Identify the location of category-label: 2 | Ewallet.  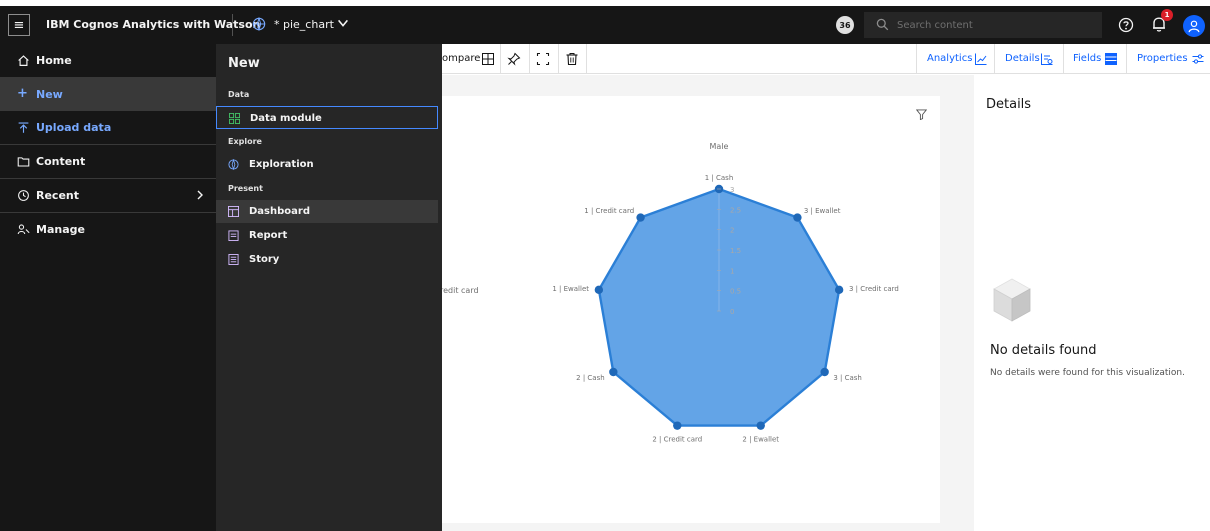
(760, 440).